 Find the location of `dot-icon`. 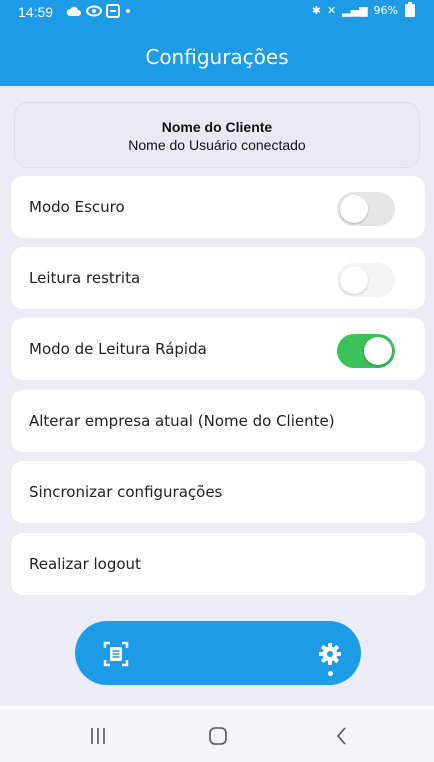

dot-icon is located at coordinates (128, 11).